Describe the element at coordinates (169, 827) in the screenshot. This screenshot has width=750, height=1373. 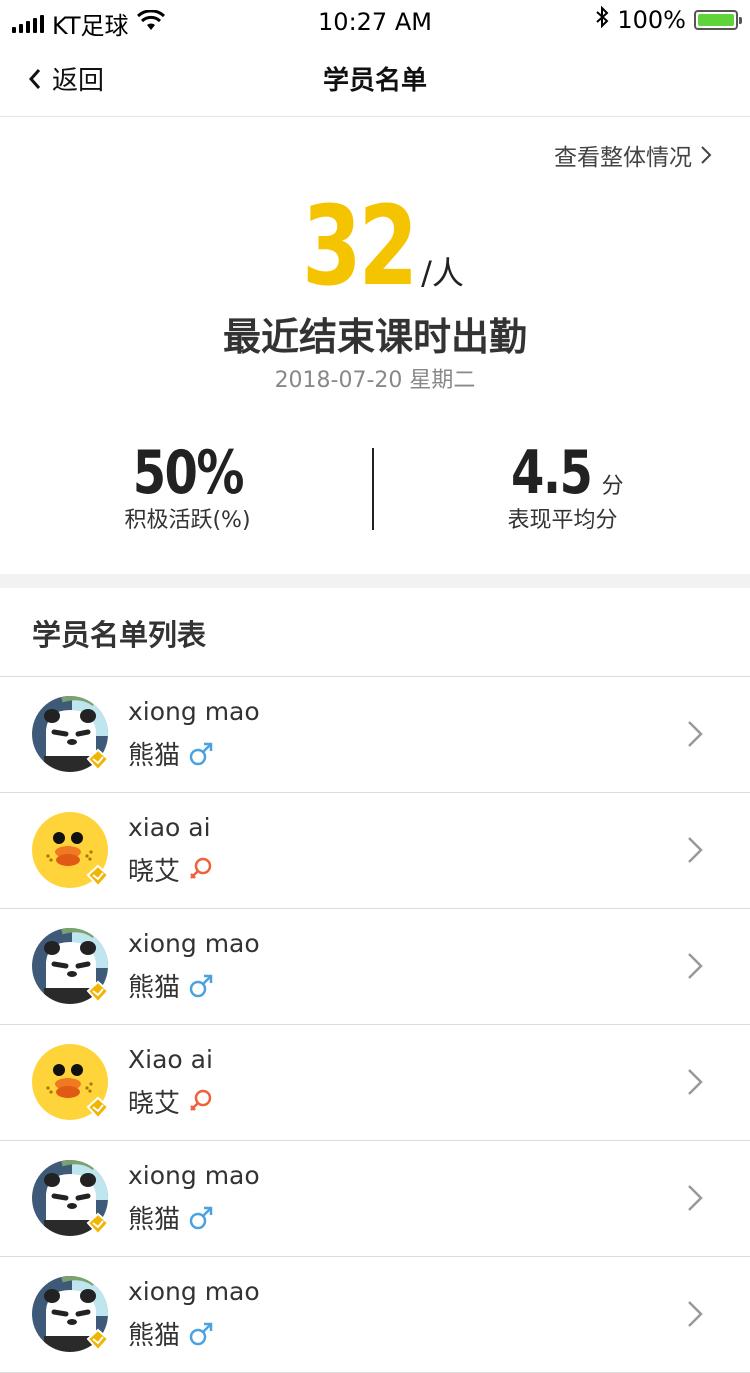
I see `student-name-en: xiao ai` at that location.